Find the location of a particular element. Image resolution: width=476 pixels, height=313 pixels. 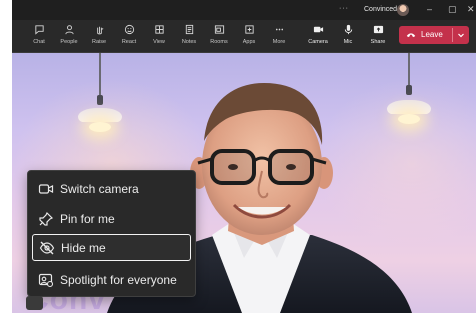

spotlight-for-everyone-menu-item: Spotlight for everyone is located at coordinates (111, 279).